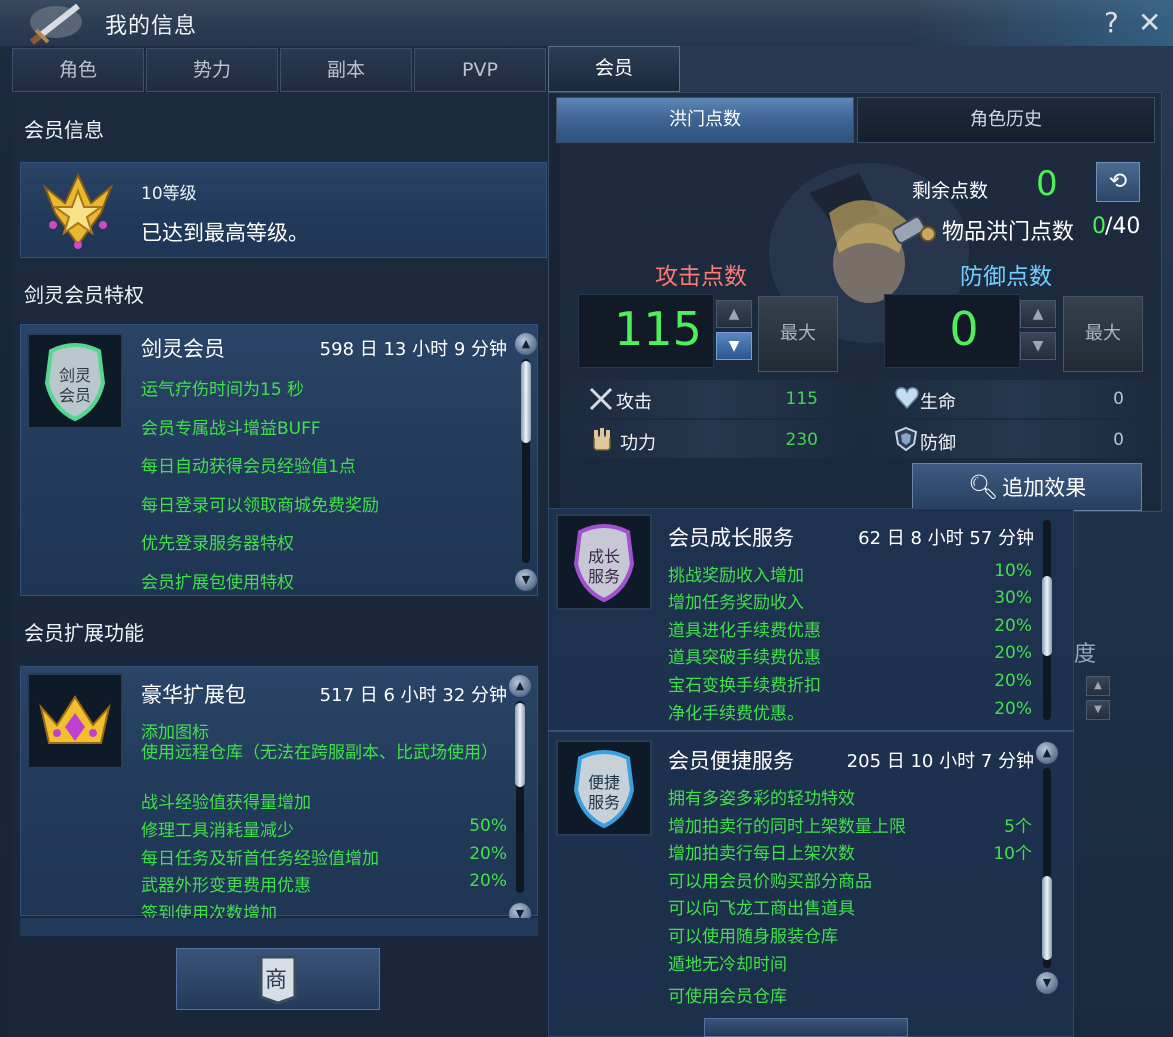 The width and height of the screenshot is (1173, 1037). I want to click on remaining-points-label: 剩余点数, so click(950, 191).